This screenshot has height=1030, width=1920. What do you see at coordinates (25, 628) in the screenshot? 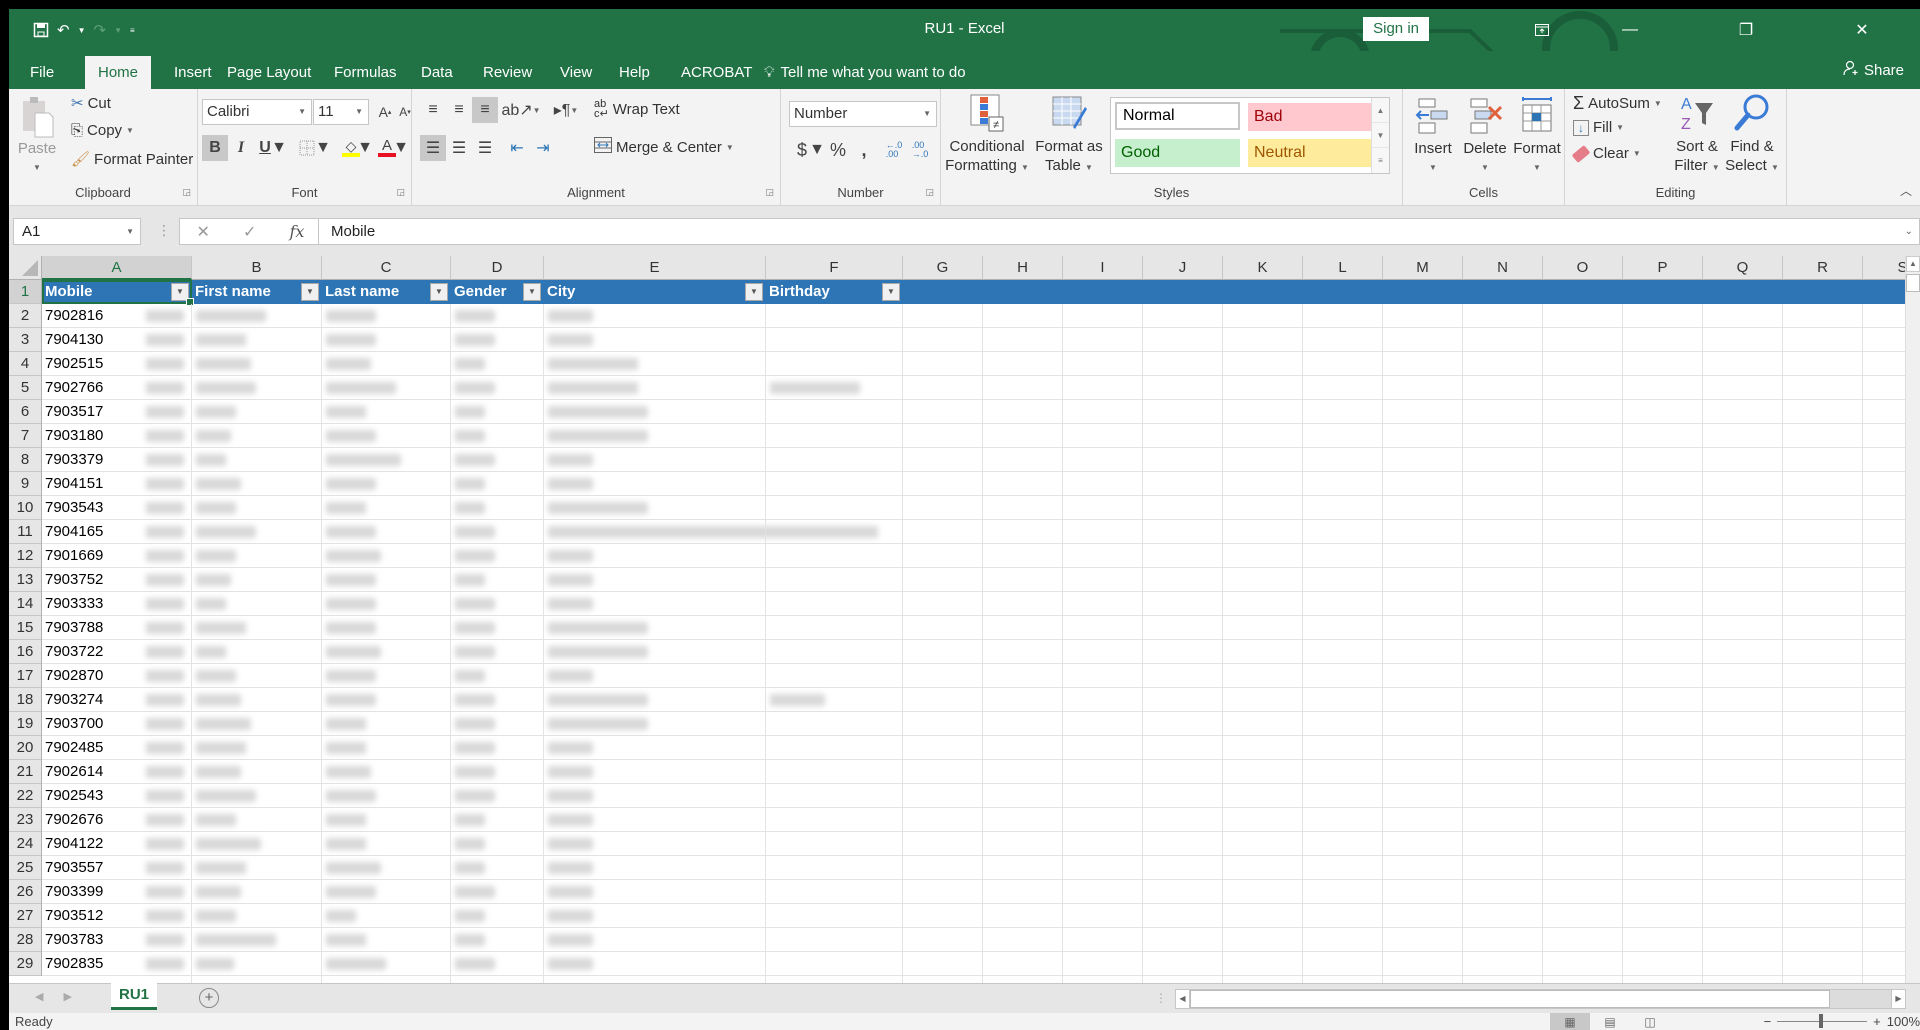
I see `row-header-15: 15` at bounding box center [25, 628].